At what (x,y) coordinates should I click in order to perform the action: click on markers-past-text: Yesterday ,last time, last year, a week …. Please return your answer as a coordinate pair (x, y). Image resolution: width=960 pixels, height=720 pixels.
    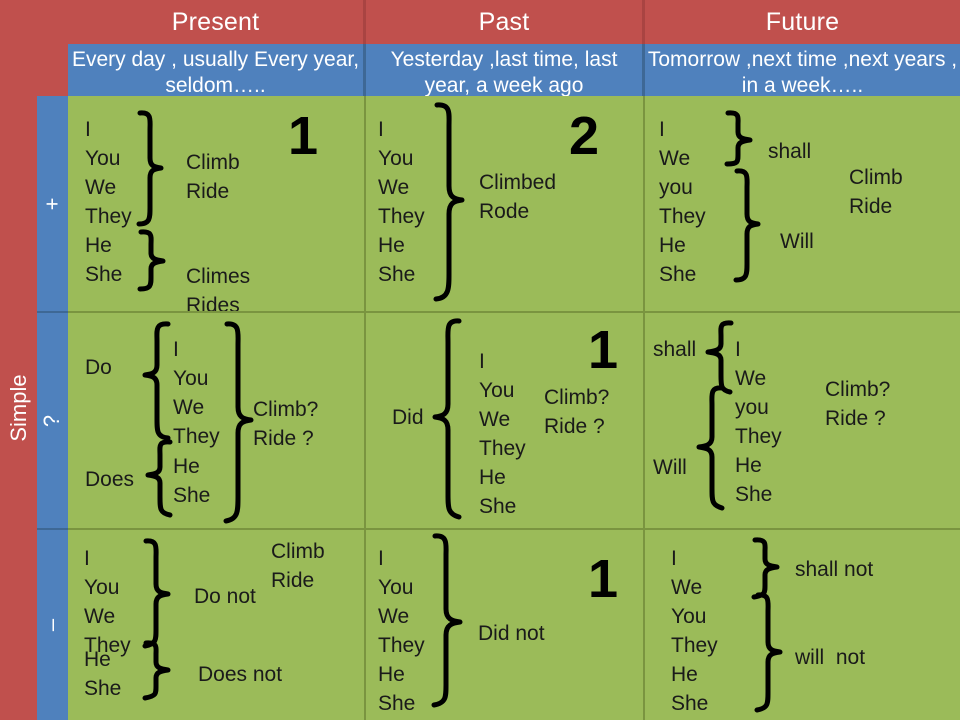
    Looking at the image, I should click on (504, 72).